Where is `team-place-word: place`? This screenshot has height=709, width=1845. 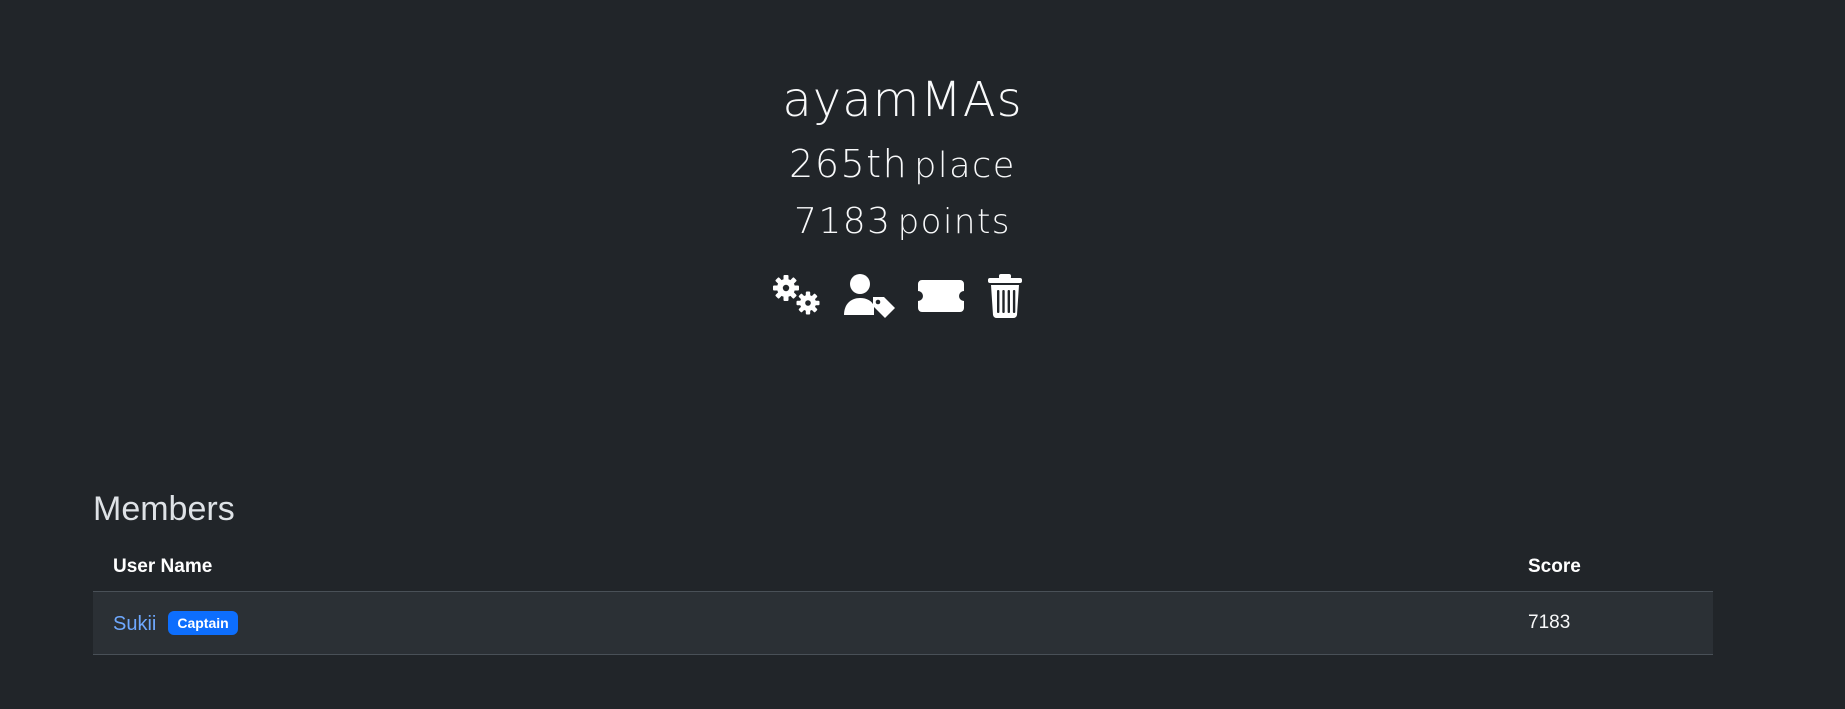 team-place-word: place is located at coordinates (965, 166).